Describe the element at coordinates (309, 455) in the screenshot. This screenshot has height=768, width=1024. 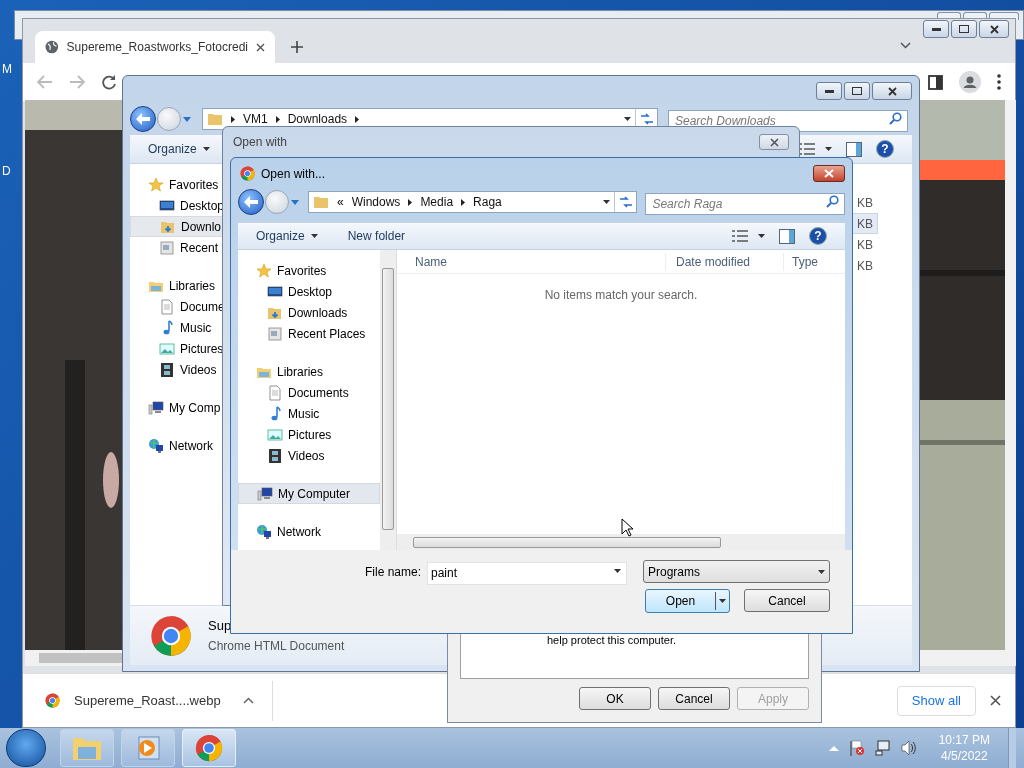
I see `nav-item: Videos` at that location.